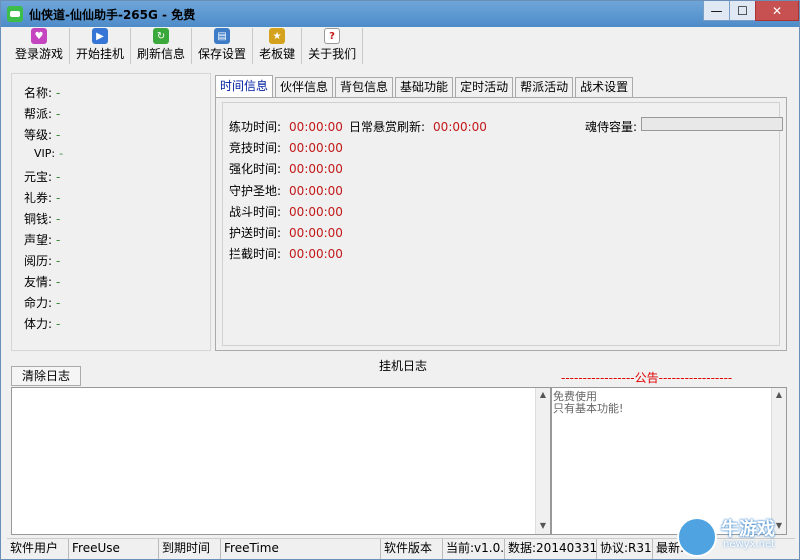 The width and height of the screenshot is (800, 560). What do you see at coordinates (737, 536) in the screenshot?
I see `site-watermark: 牛游戏 newyx.net` at bounding box center [737, 536].